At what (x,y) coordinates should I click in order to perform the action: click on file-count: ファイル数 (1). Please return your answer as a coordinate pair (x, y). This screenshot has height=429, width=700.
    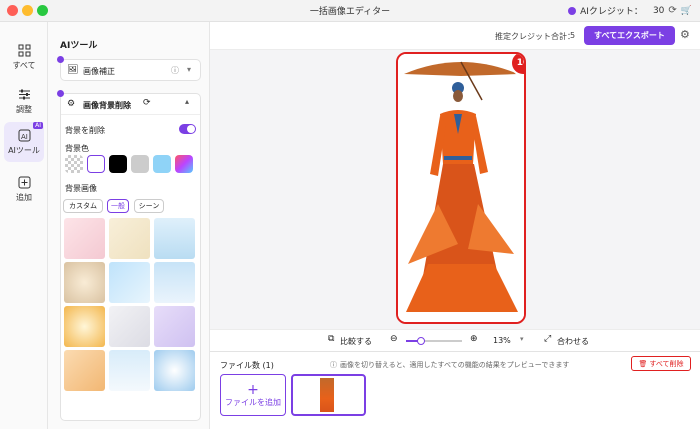
    Looking at the image, I should click on (247, 365).